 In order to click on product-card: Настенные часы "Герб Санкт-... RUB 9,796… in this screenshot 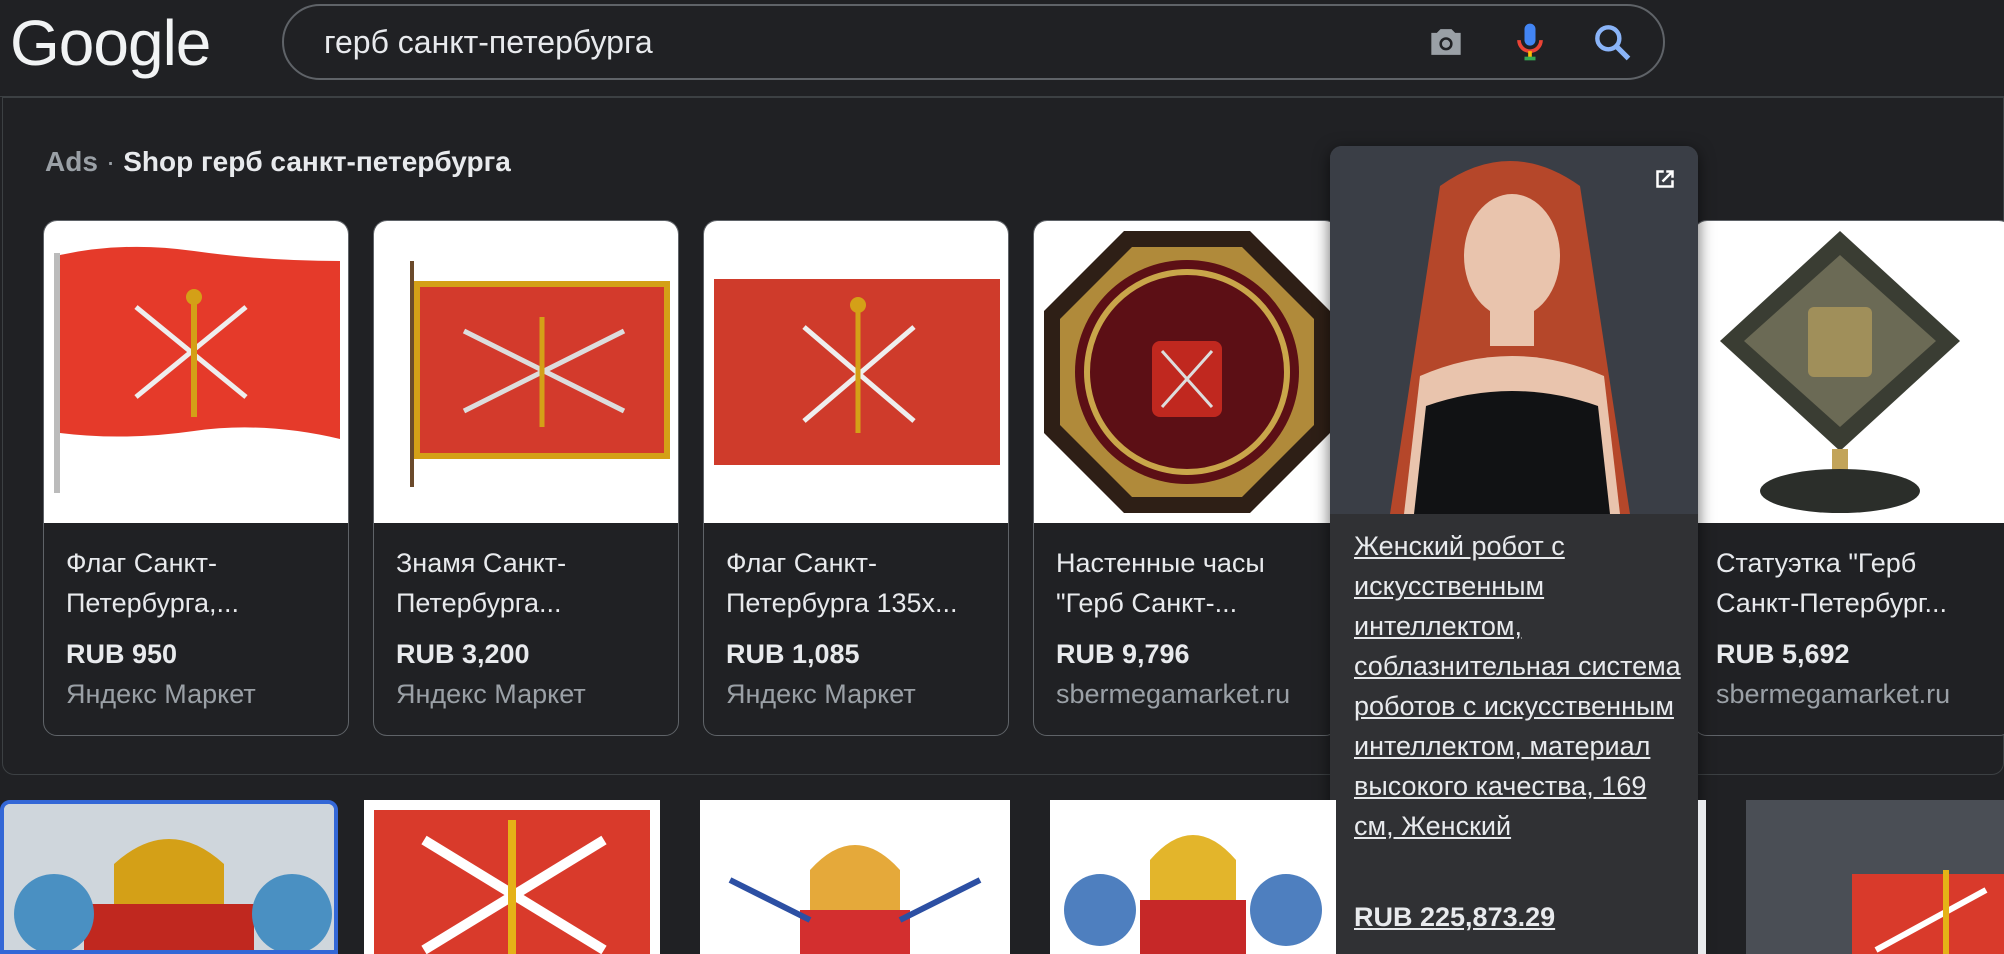, I will do `click(1186, 478)`.